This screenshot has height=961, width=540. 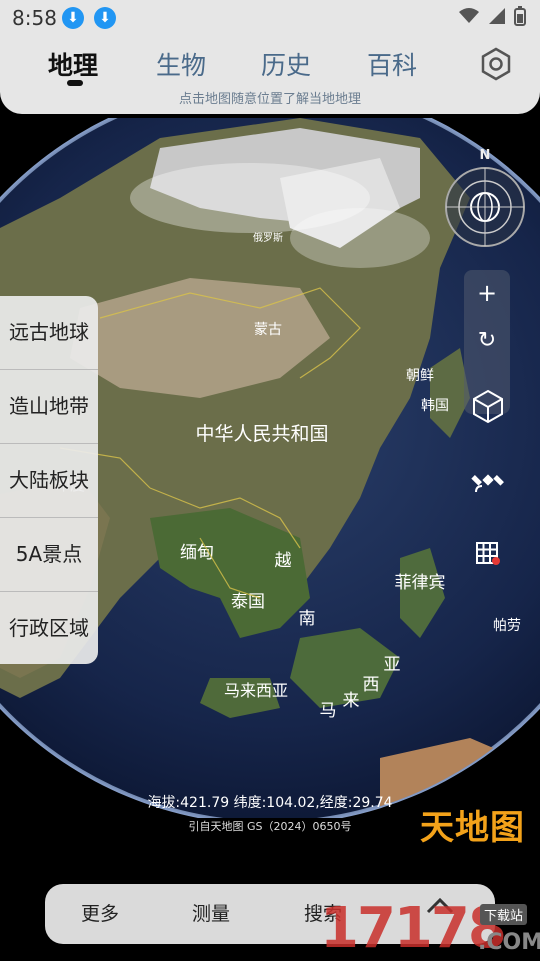 I want to click on wifi-icon, so click(x=469, y=15).